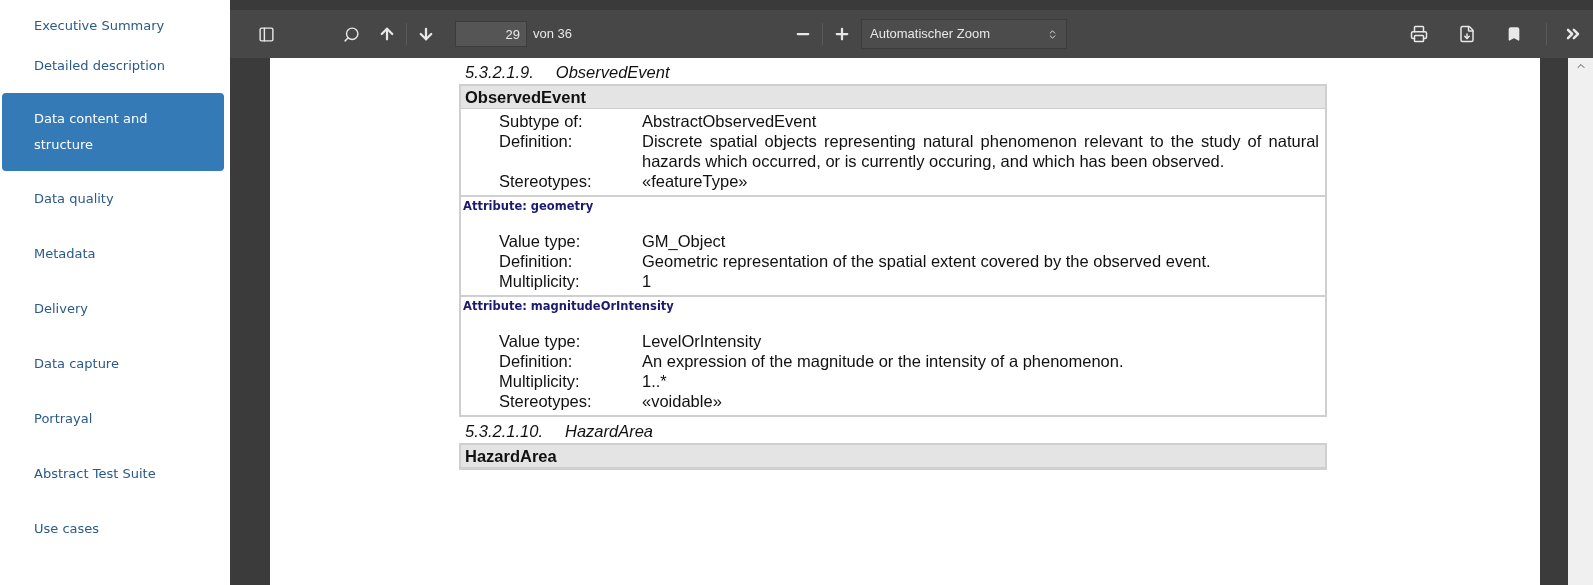 The height and width of the screenshot is (585, 1593). What do you see at coordinates (1467, 34) in the screenshot?
I see `download-icon` at bounding box center [1467, 34].